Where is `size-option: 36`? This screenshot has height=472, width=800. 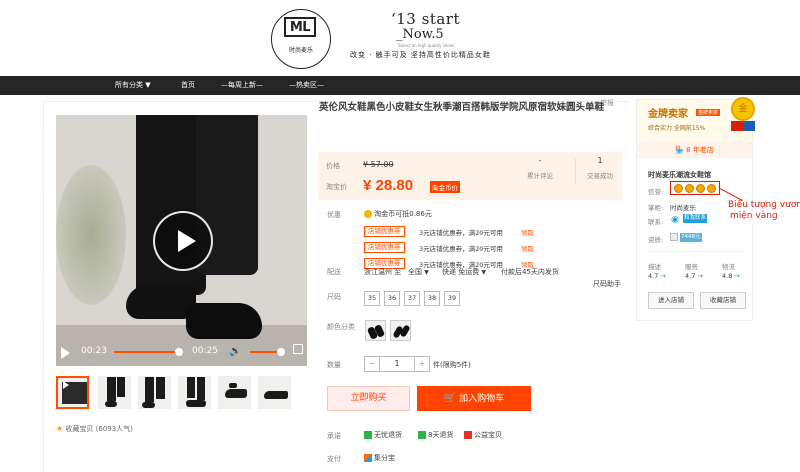 size-option: 36 is located at coordinates (392, 298).